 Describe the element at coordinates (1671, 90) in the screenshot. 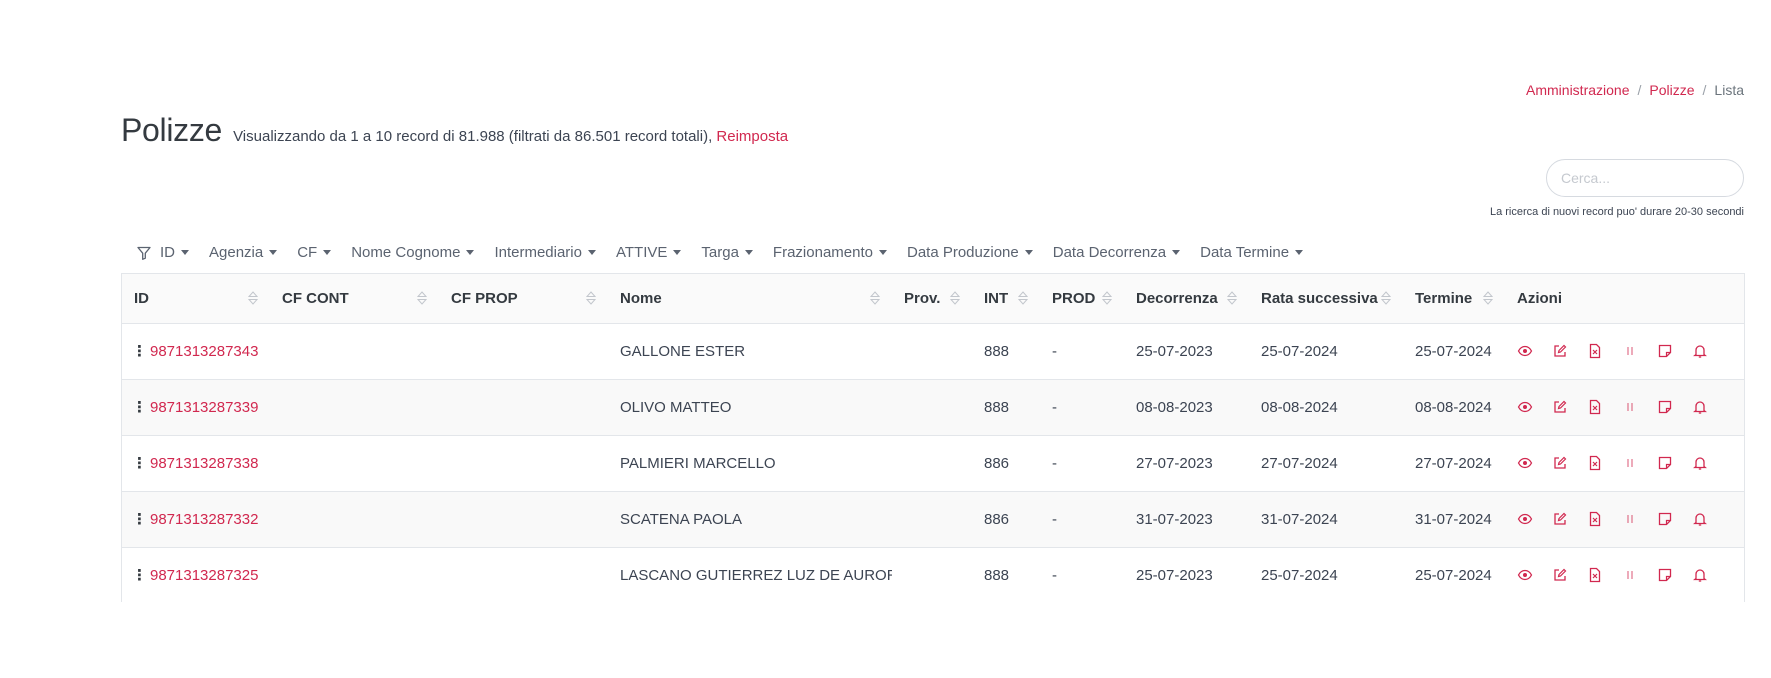

I see `breadcrumb-link-polizze: Polizze` at that location.